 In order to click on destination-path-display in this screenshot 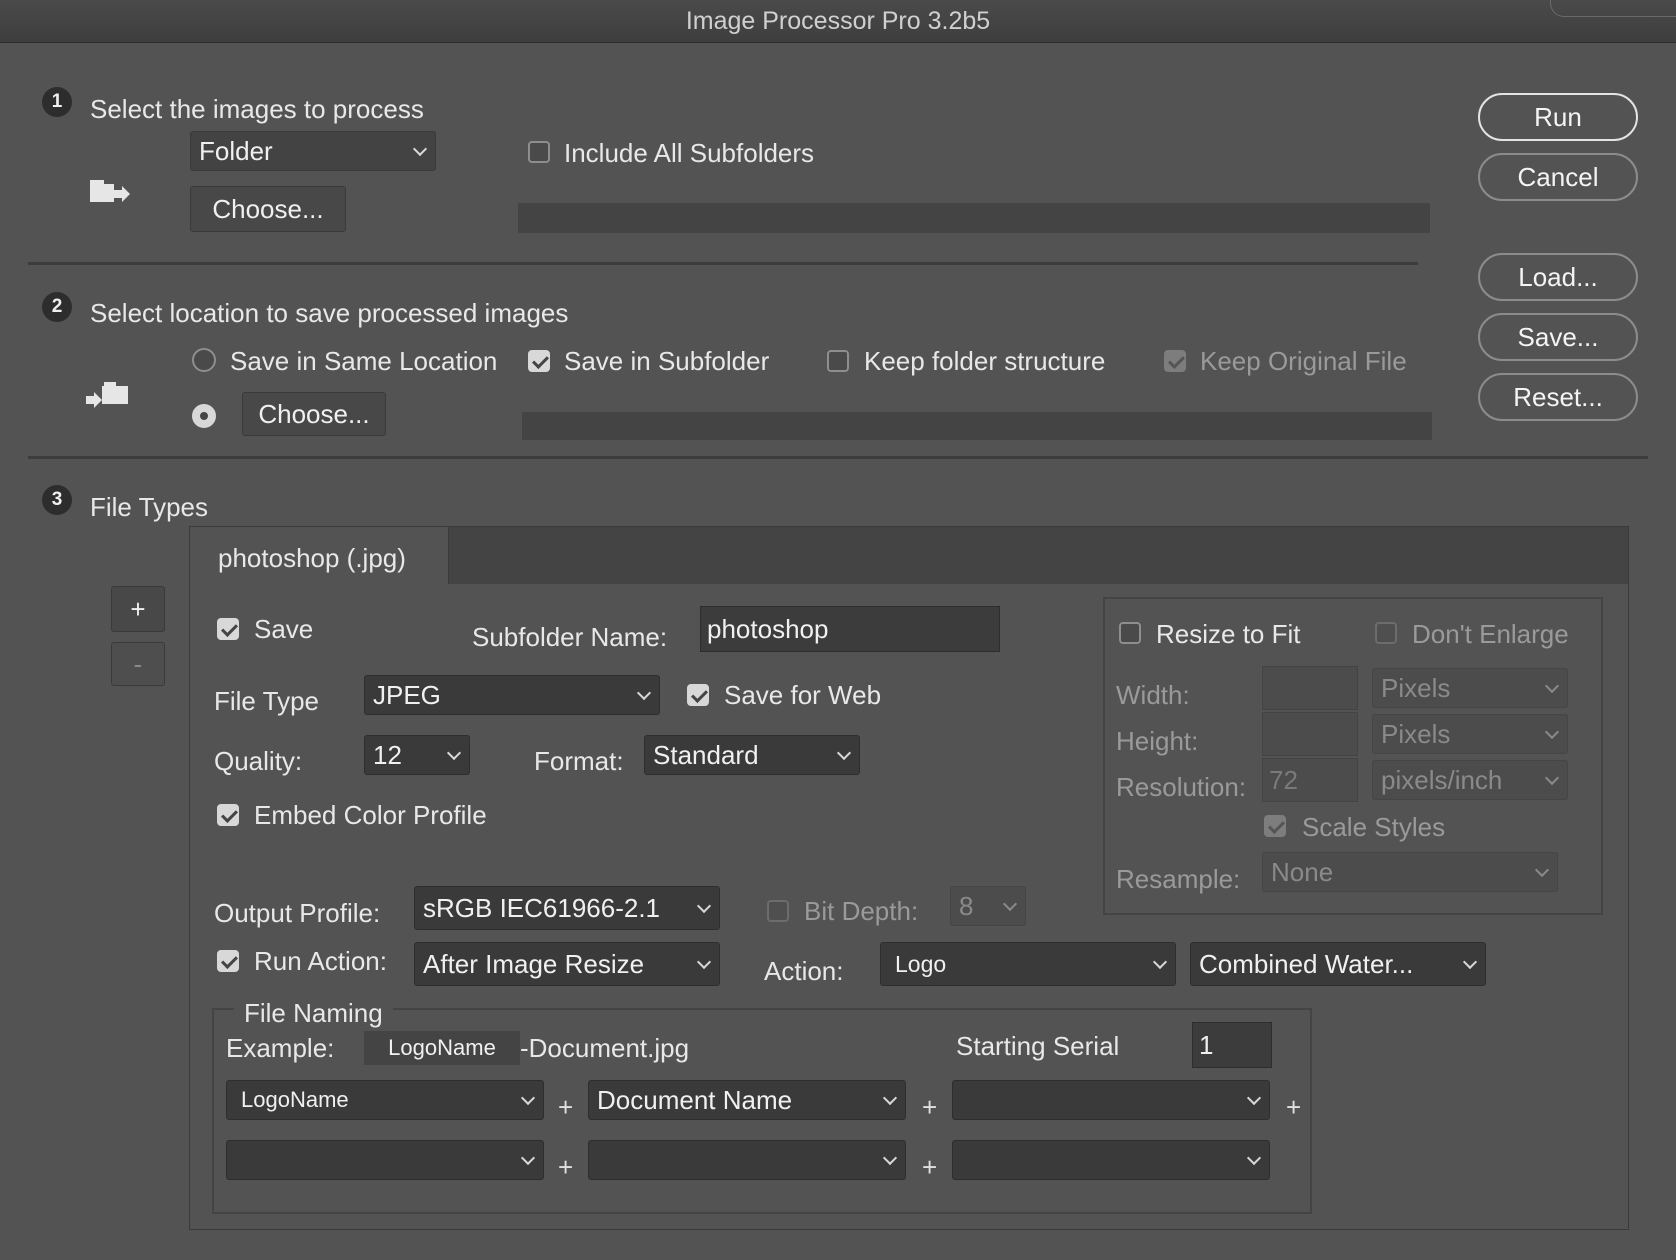, I will do `click(977, 426)`.